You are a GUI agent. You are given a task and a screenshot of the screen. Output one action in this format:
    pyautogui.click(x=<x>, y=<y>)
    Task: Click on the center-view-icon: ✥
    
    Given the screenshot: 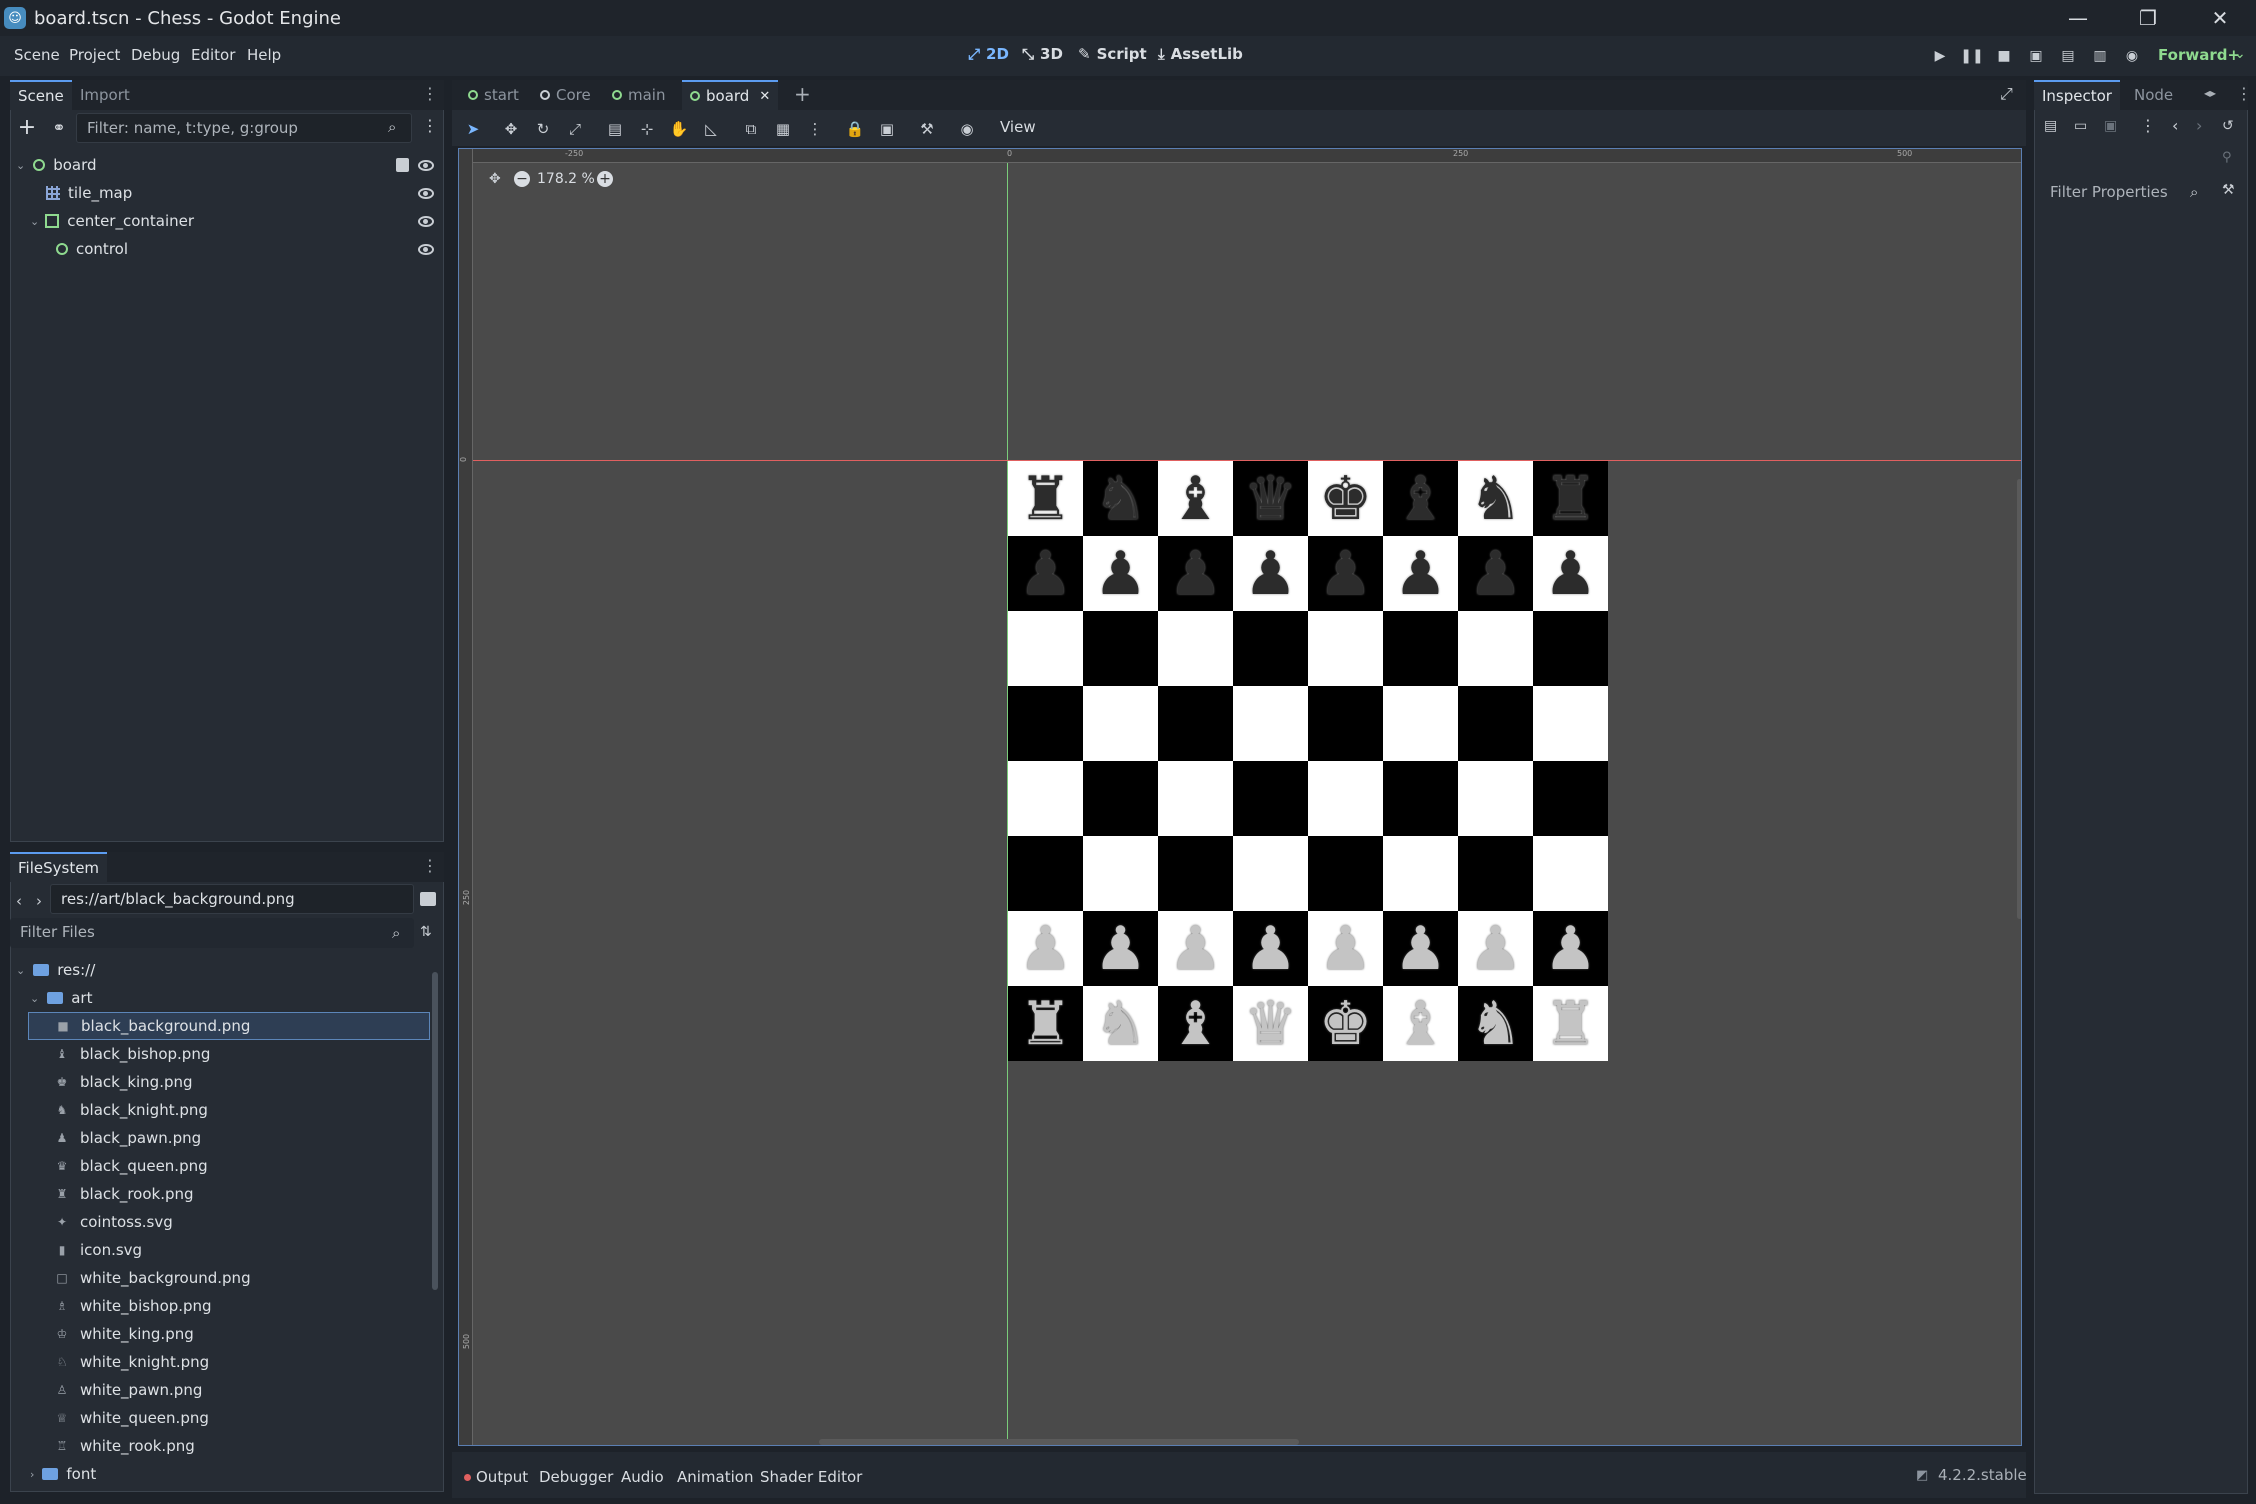 What is the action you would take?
    pyautogui.click(x=495, y=179)
    